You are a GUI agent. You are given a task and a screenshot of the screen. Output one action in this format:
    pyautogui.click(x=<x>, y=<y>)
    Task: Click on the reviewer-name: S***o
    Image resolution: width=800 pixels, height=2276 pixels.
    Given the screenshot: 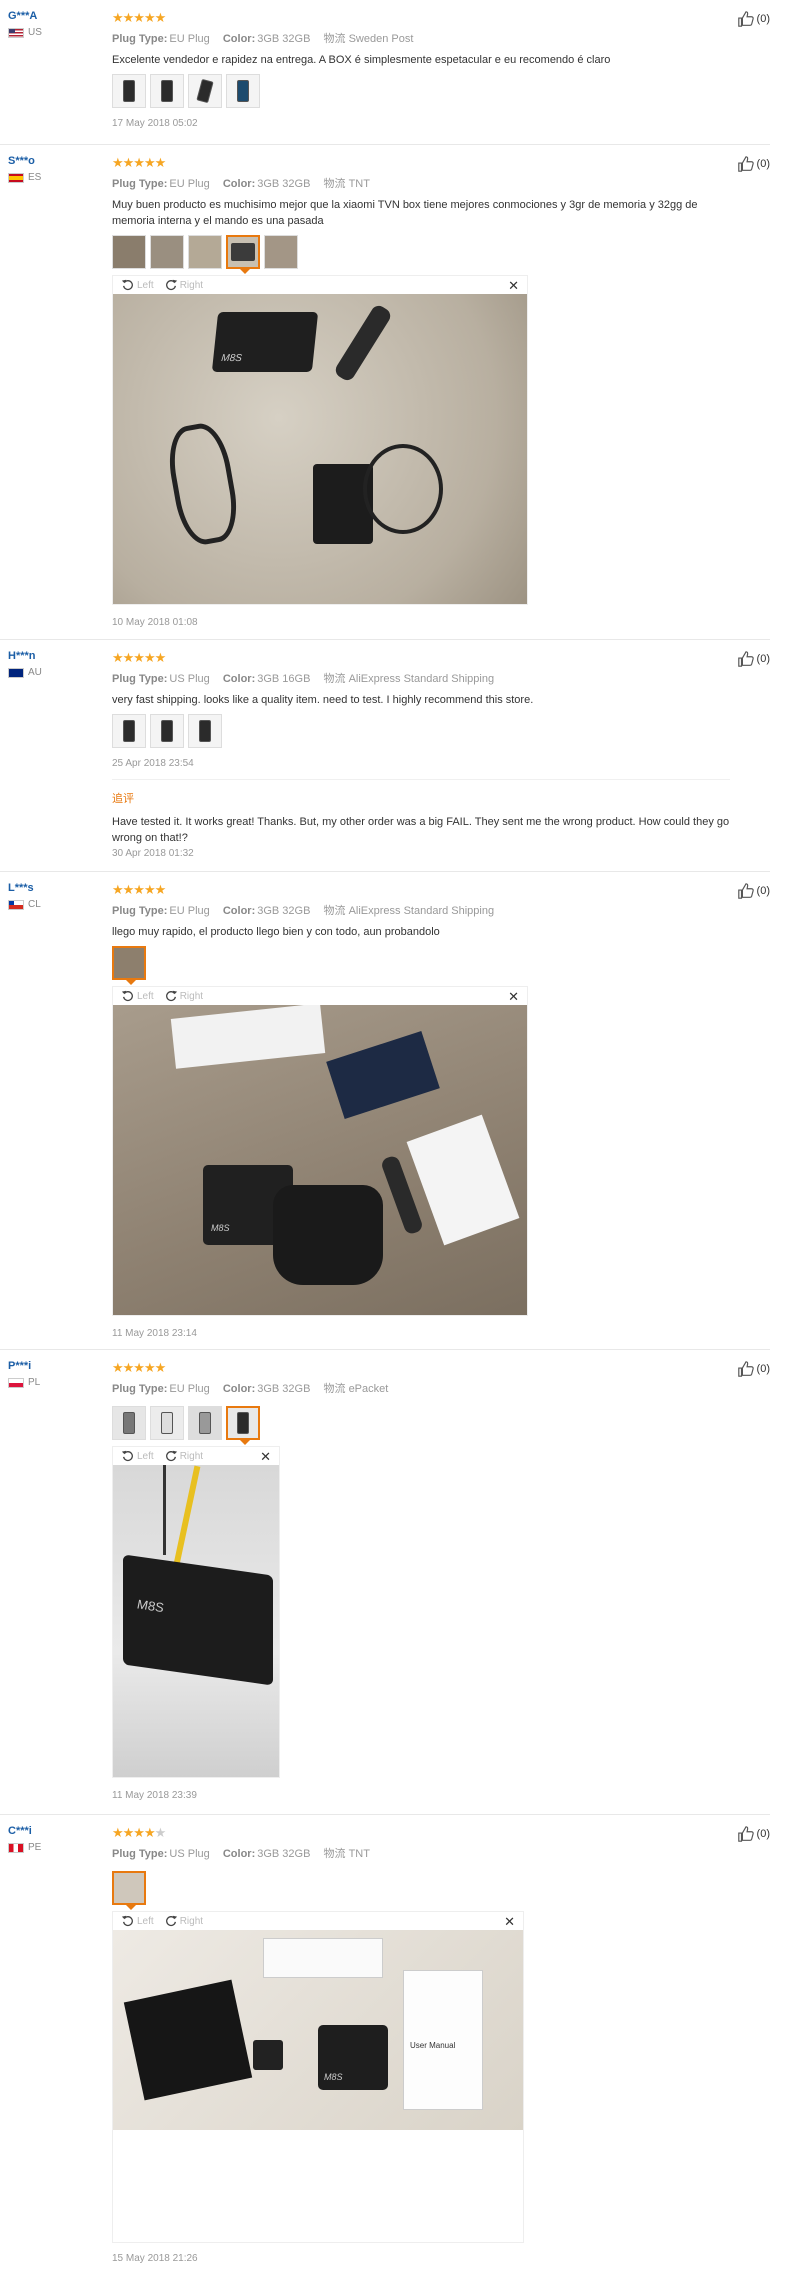 What is the action you would take?
    pyautogui.click(x=53, y=161)
    